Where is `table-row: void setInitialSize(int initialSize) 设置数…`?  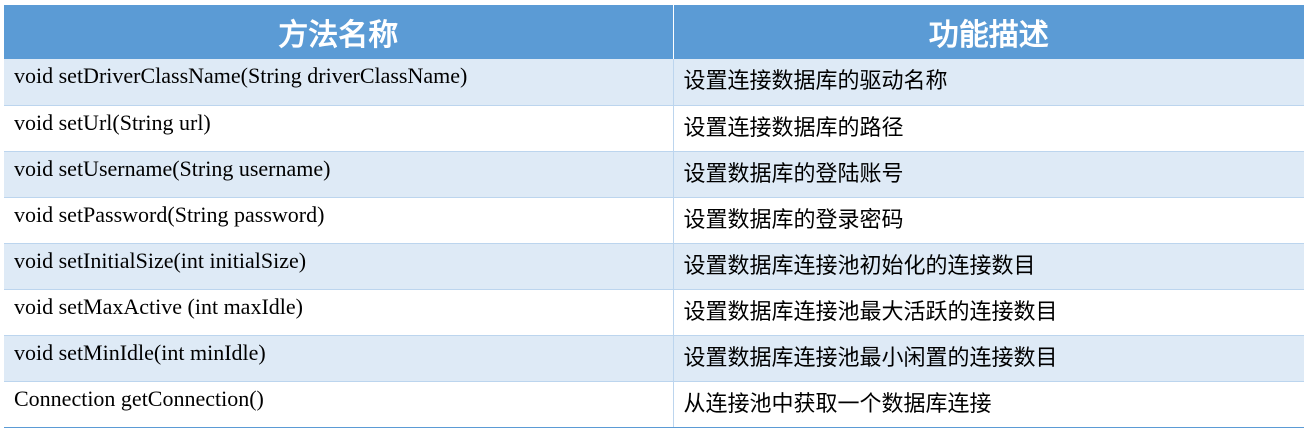 table-row: void setInitialSize(int initialSize) 设置数… is located at coordinates (654, 266).